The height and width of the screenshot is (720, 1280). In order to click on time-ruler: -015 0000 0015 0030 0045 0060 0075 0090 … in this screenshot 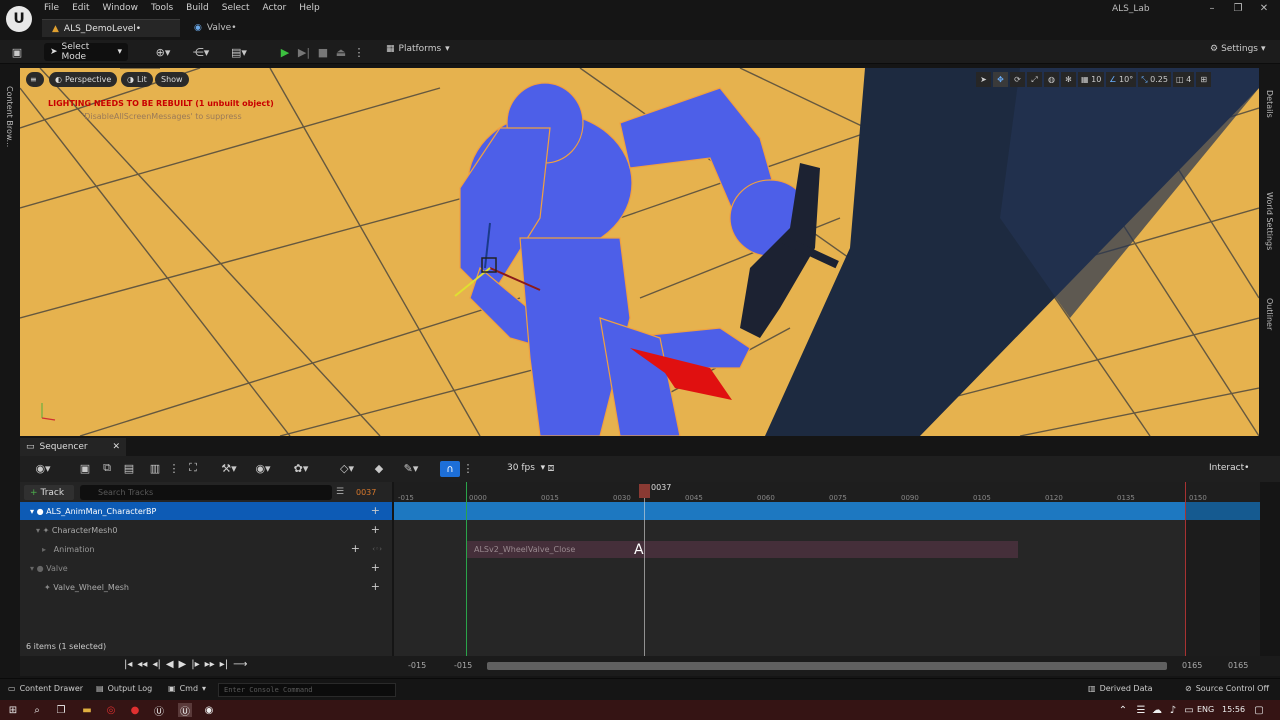, I will do `click(827, 492)`.